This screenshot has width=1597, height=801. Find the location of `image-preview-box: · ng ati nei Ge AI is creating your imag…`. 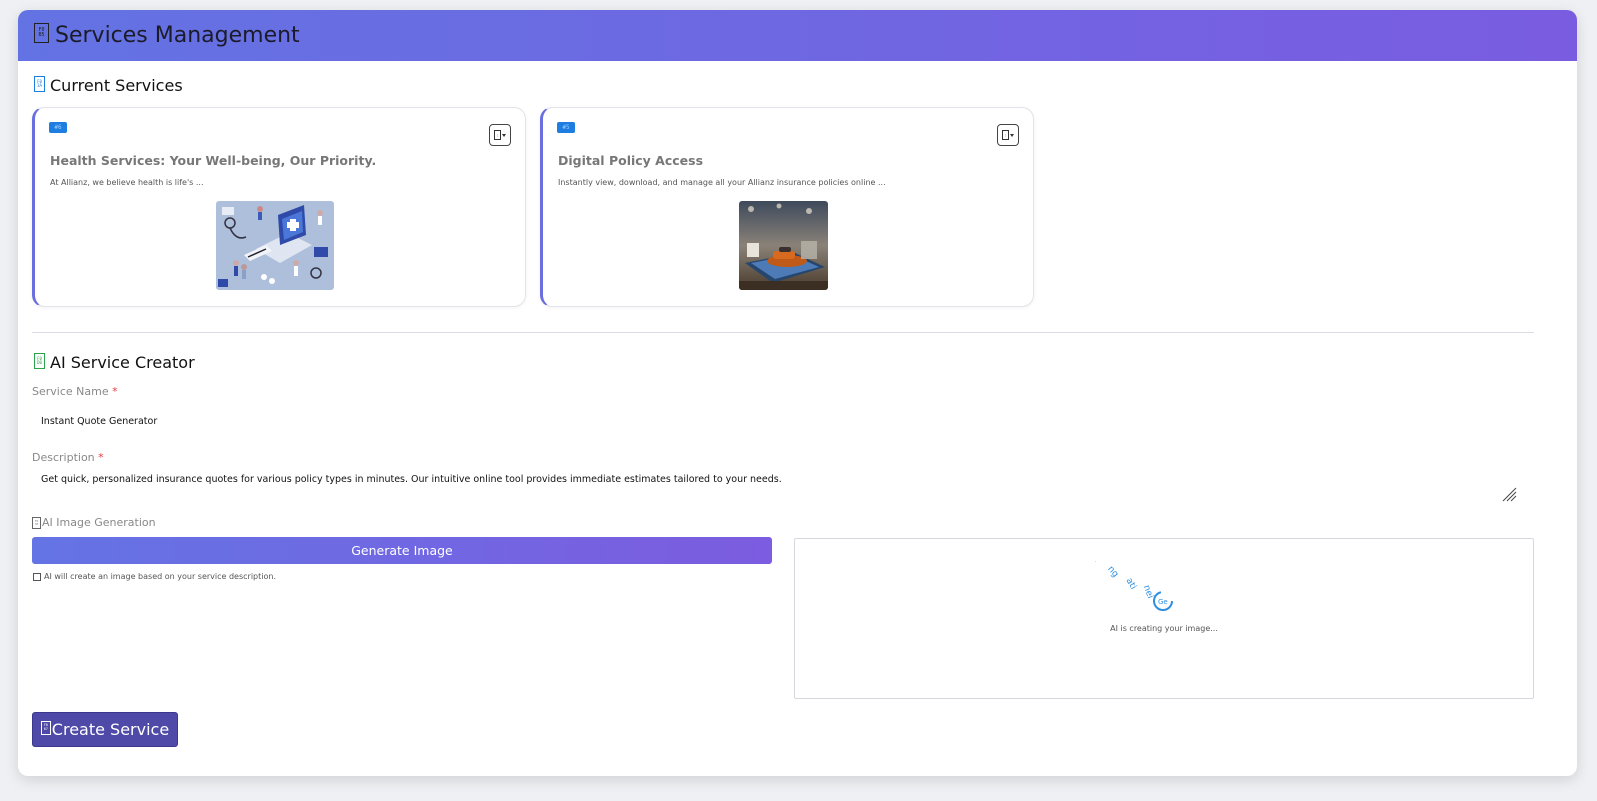

image-preview-box: · ng ati nei Ge AI is creating your imag… is located at coordinates (1164, 618).